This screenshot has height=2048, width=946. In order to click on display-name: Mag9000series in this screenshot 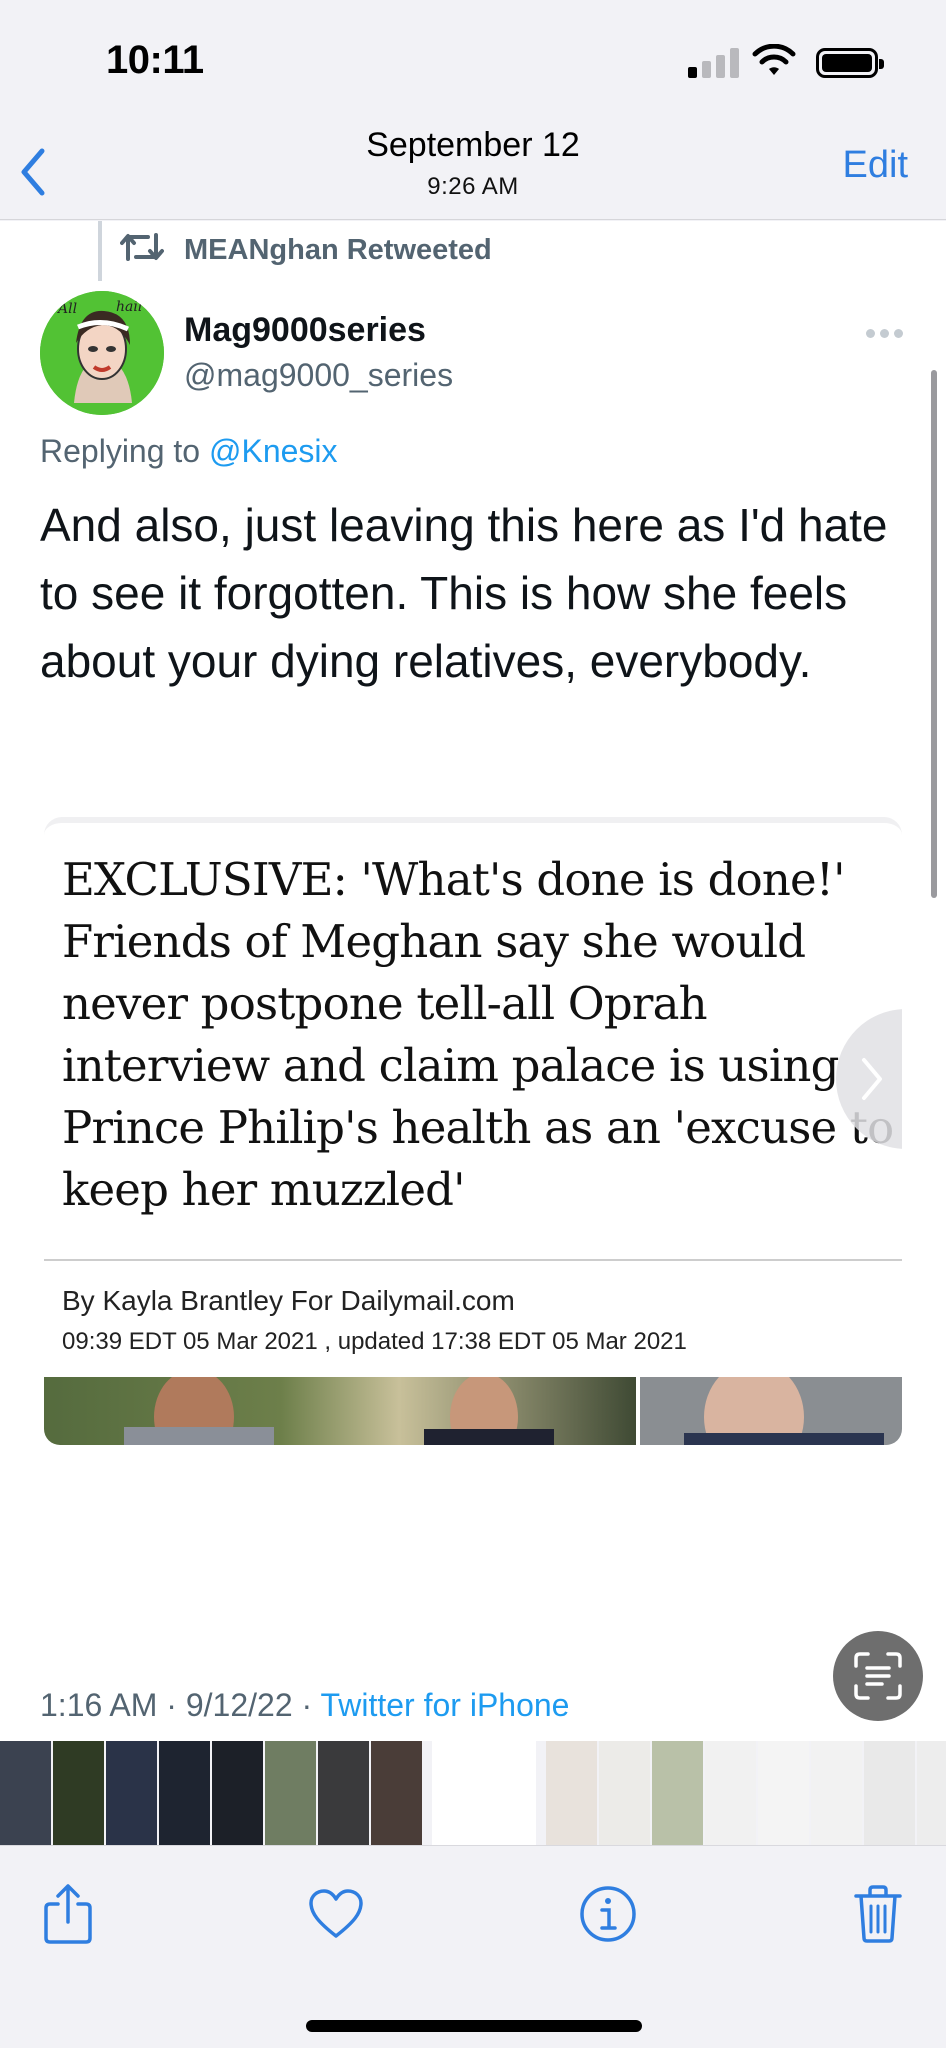, I will do `click(305, 330)`.